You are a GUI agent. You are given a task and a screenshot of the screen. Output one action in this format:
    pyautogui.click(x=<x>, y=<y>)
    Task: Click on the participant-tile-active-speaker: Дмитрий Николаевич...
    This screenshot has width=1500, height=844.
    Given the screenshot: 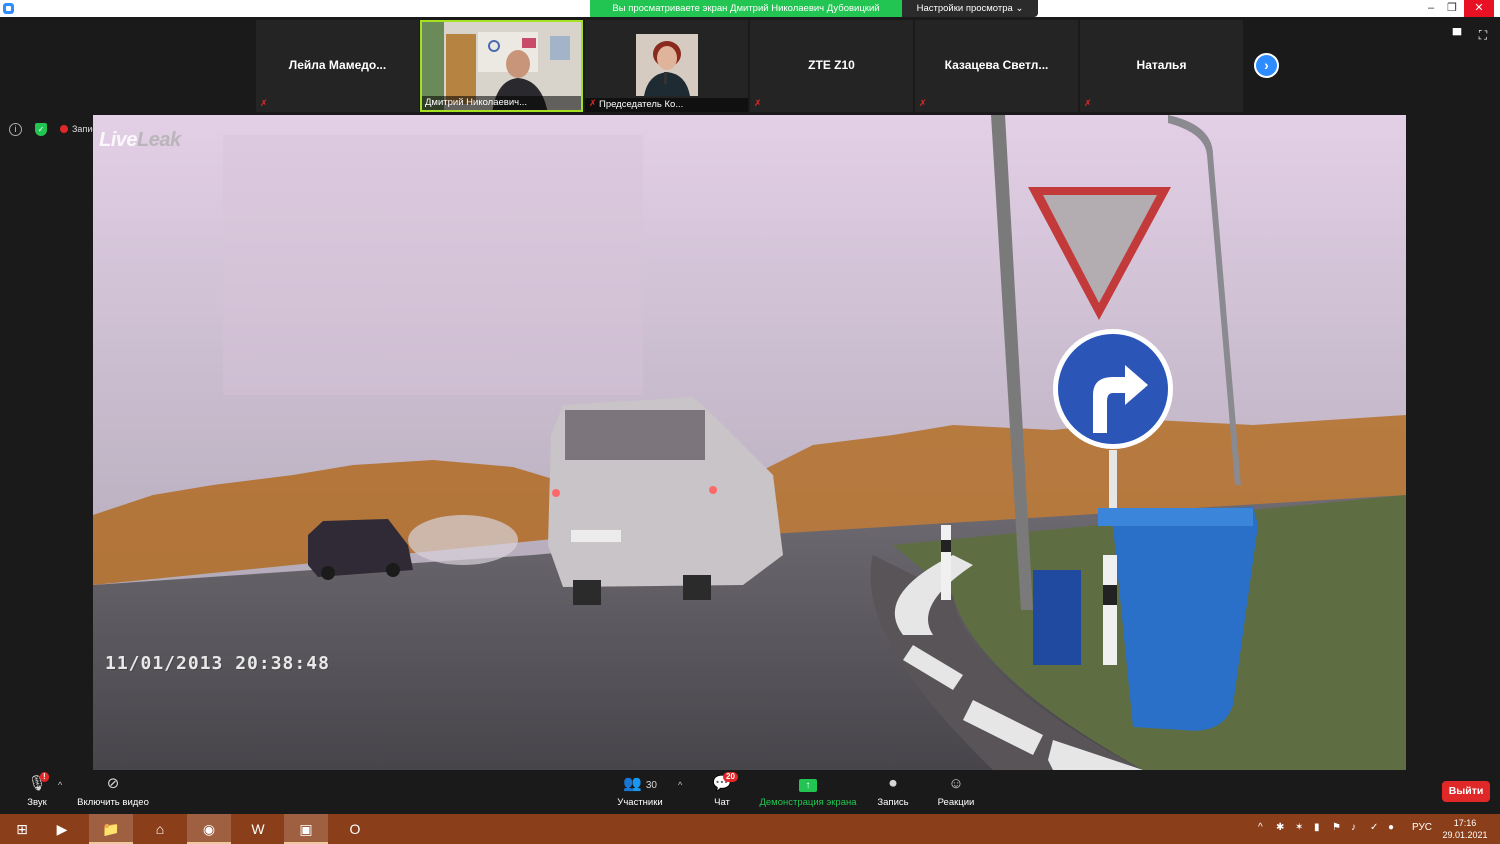 What is the action you would take?
    pyautogui.click(x=501, y=66)
    